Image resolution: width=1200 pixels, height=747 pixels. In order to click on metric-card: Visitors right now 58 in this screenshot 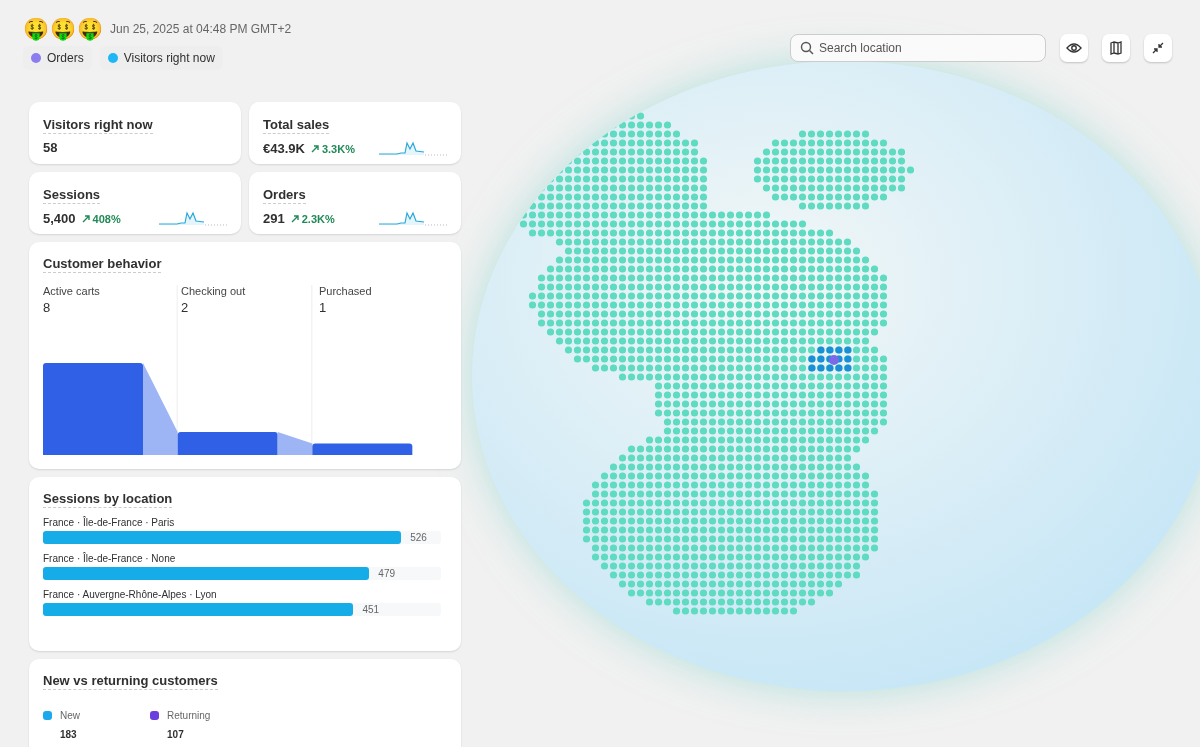, I will do `click(135, 133)`.